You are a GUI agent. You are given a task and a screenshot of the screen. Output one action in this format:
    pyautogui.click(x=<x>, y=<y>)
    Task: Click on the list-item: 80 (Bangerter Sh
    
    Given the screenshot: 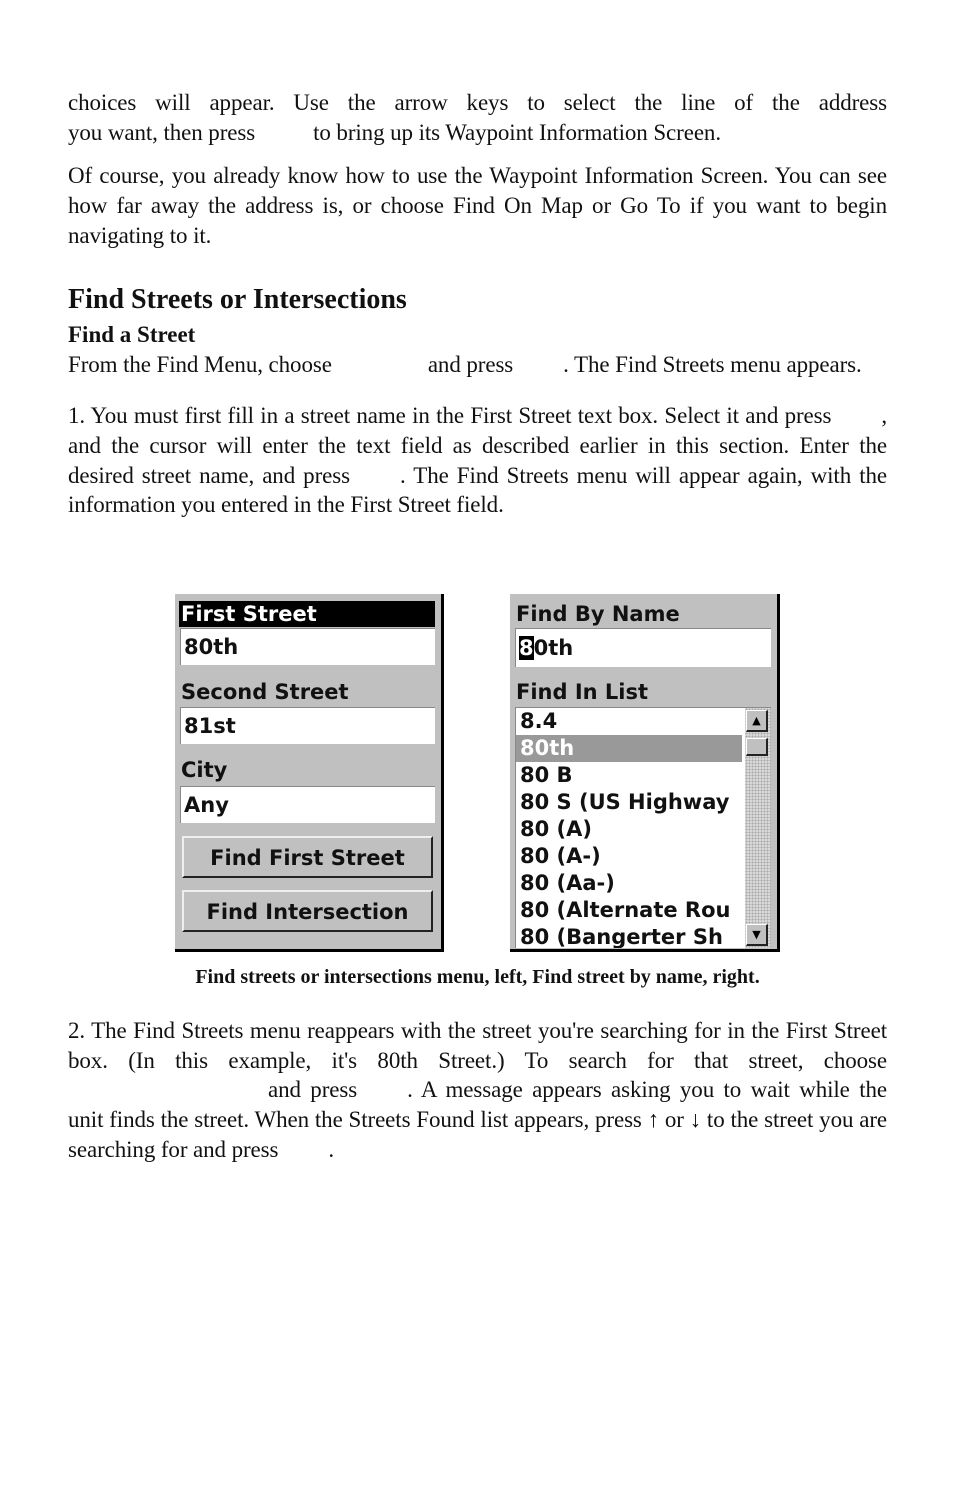 What is the action you would take?
    pyautogui.click(x=629, y=936)
    